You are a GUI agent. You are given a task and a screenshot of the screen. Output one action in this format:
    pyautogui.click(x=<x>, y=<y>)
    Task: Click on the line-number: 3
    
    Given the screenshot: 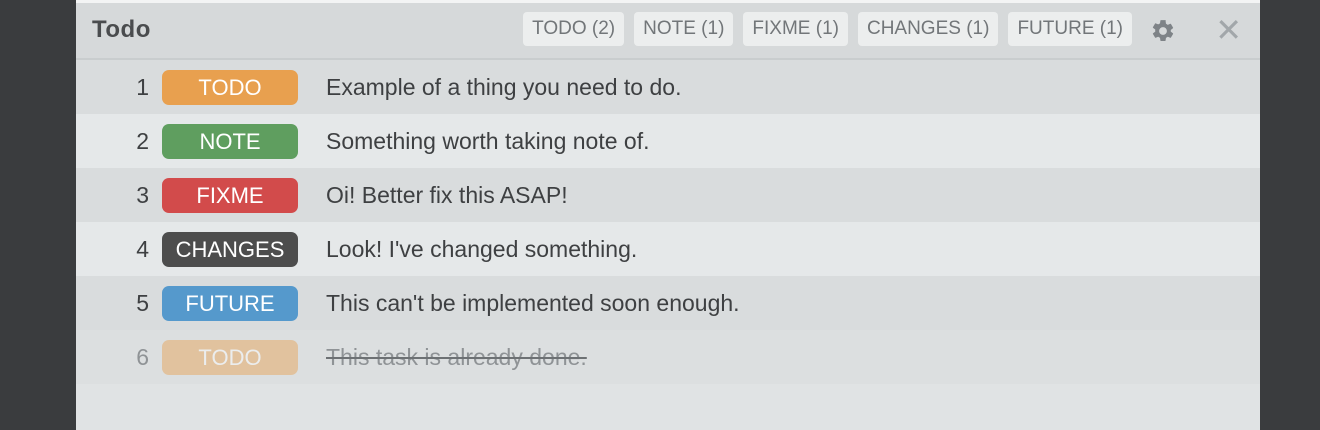 What is the action you would take?
    pyautogui.click(x=142, y=195)
    